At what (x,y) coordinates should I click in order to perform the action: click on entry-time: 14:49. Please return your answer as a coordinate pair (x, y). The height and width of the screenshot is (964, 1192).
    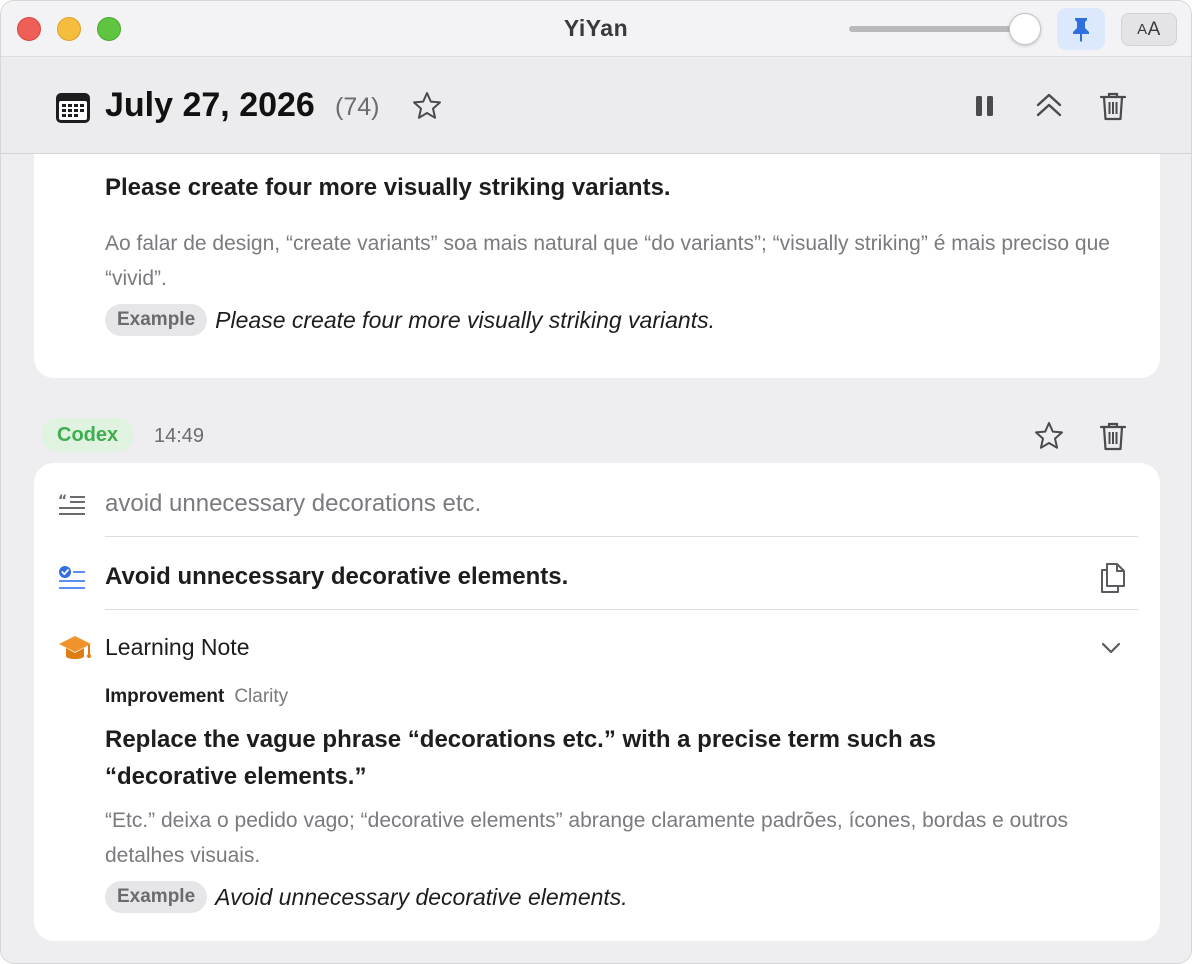
    Looking at the image, I should click on (179, 436).